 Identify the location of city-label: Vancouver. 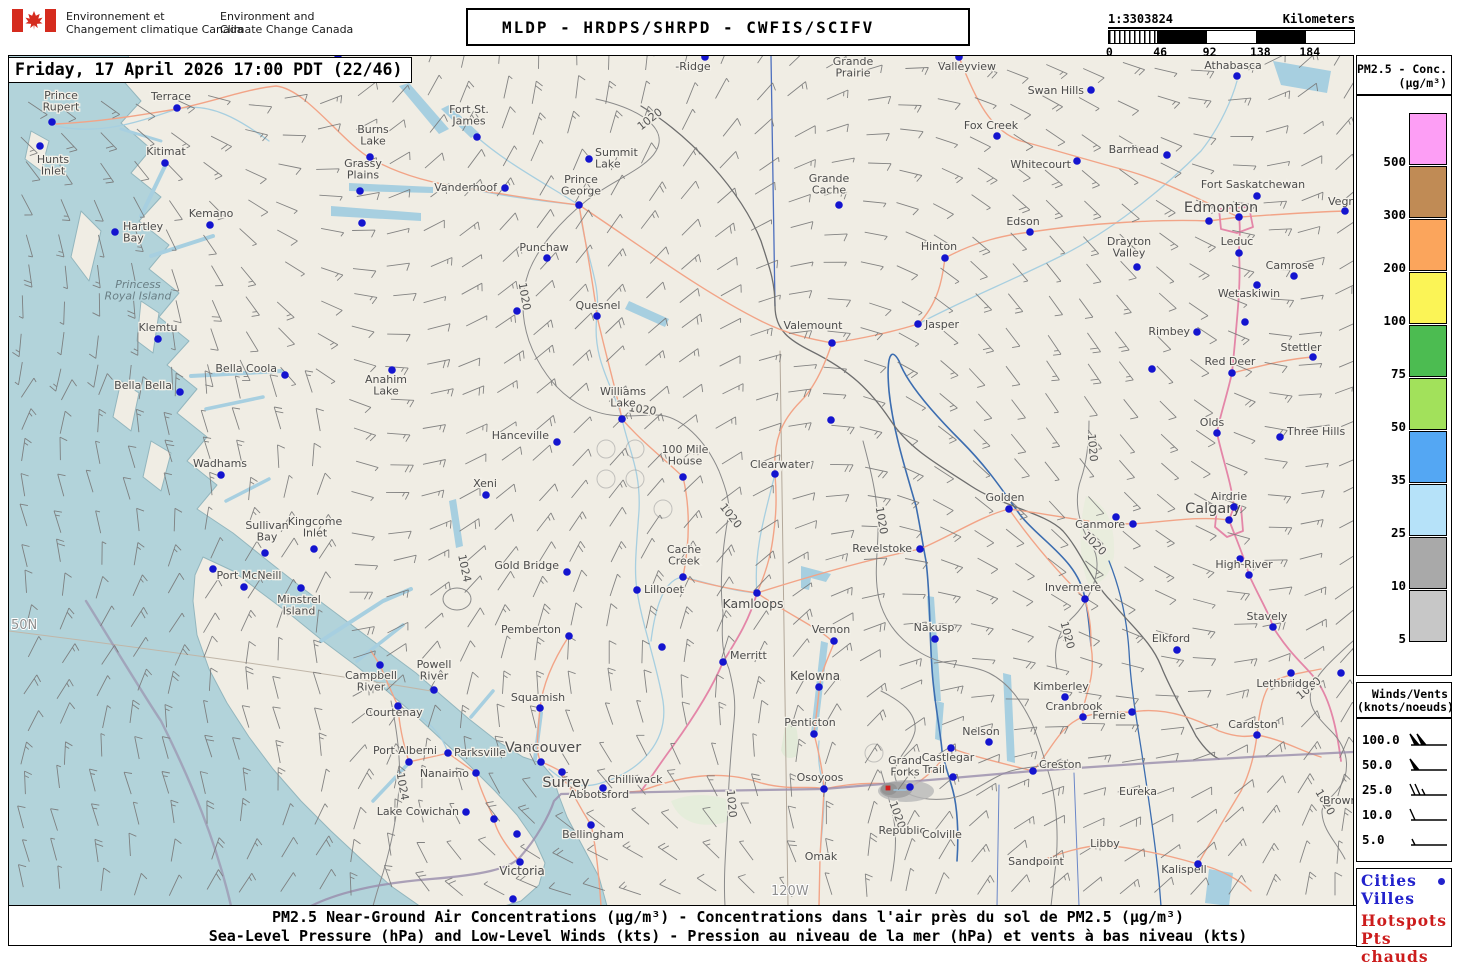
(543, 748).